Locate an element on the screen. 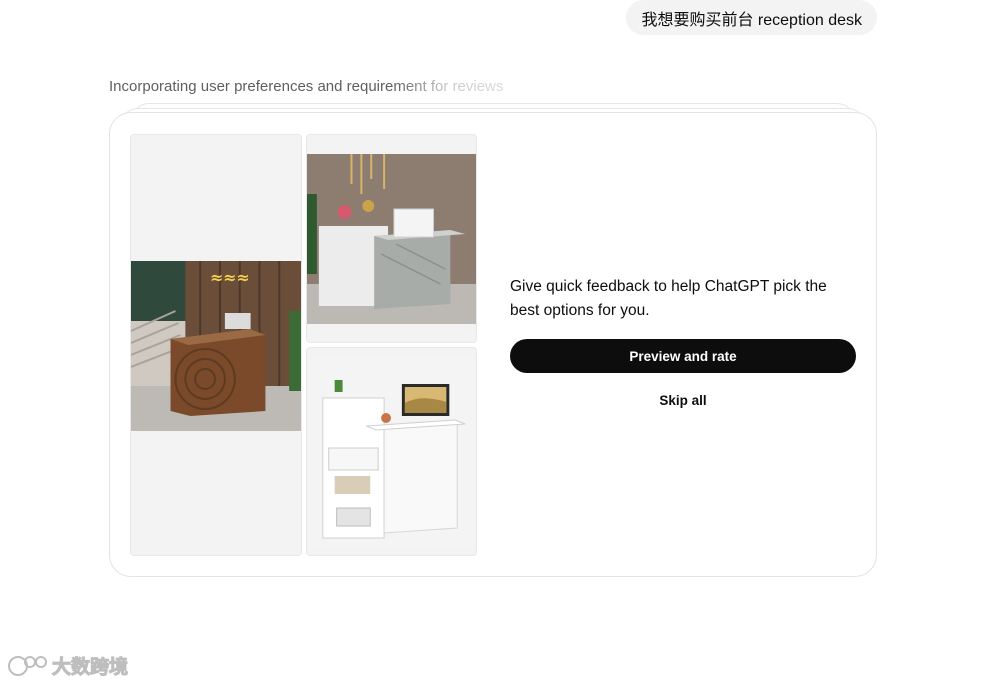  skip-all-button: Skip all is located at coordinates (683, 400).